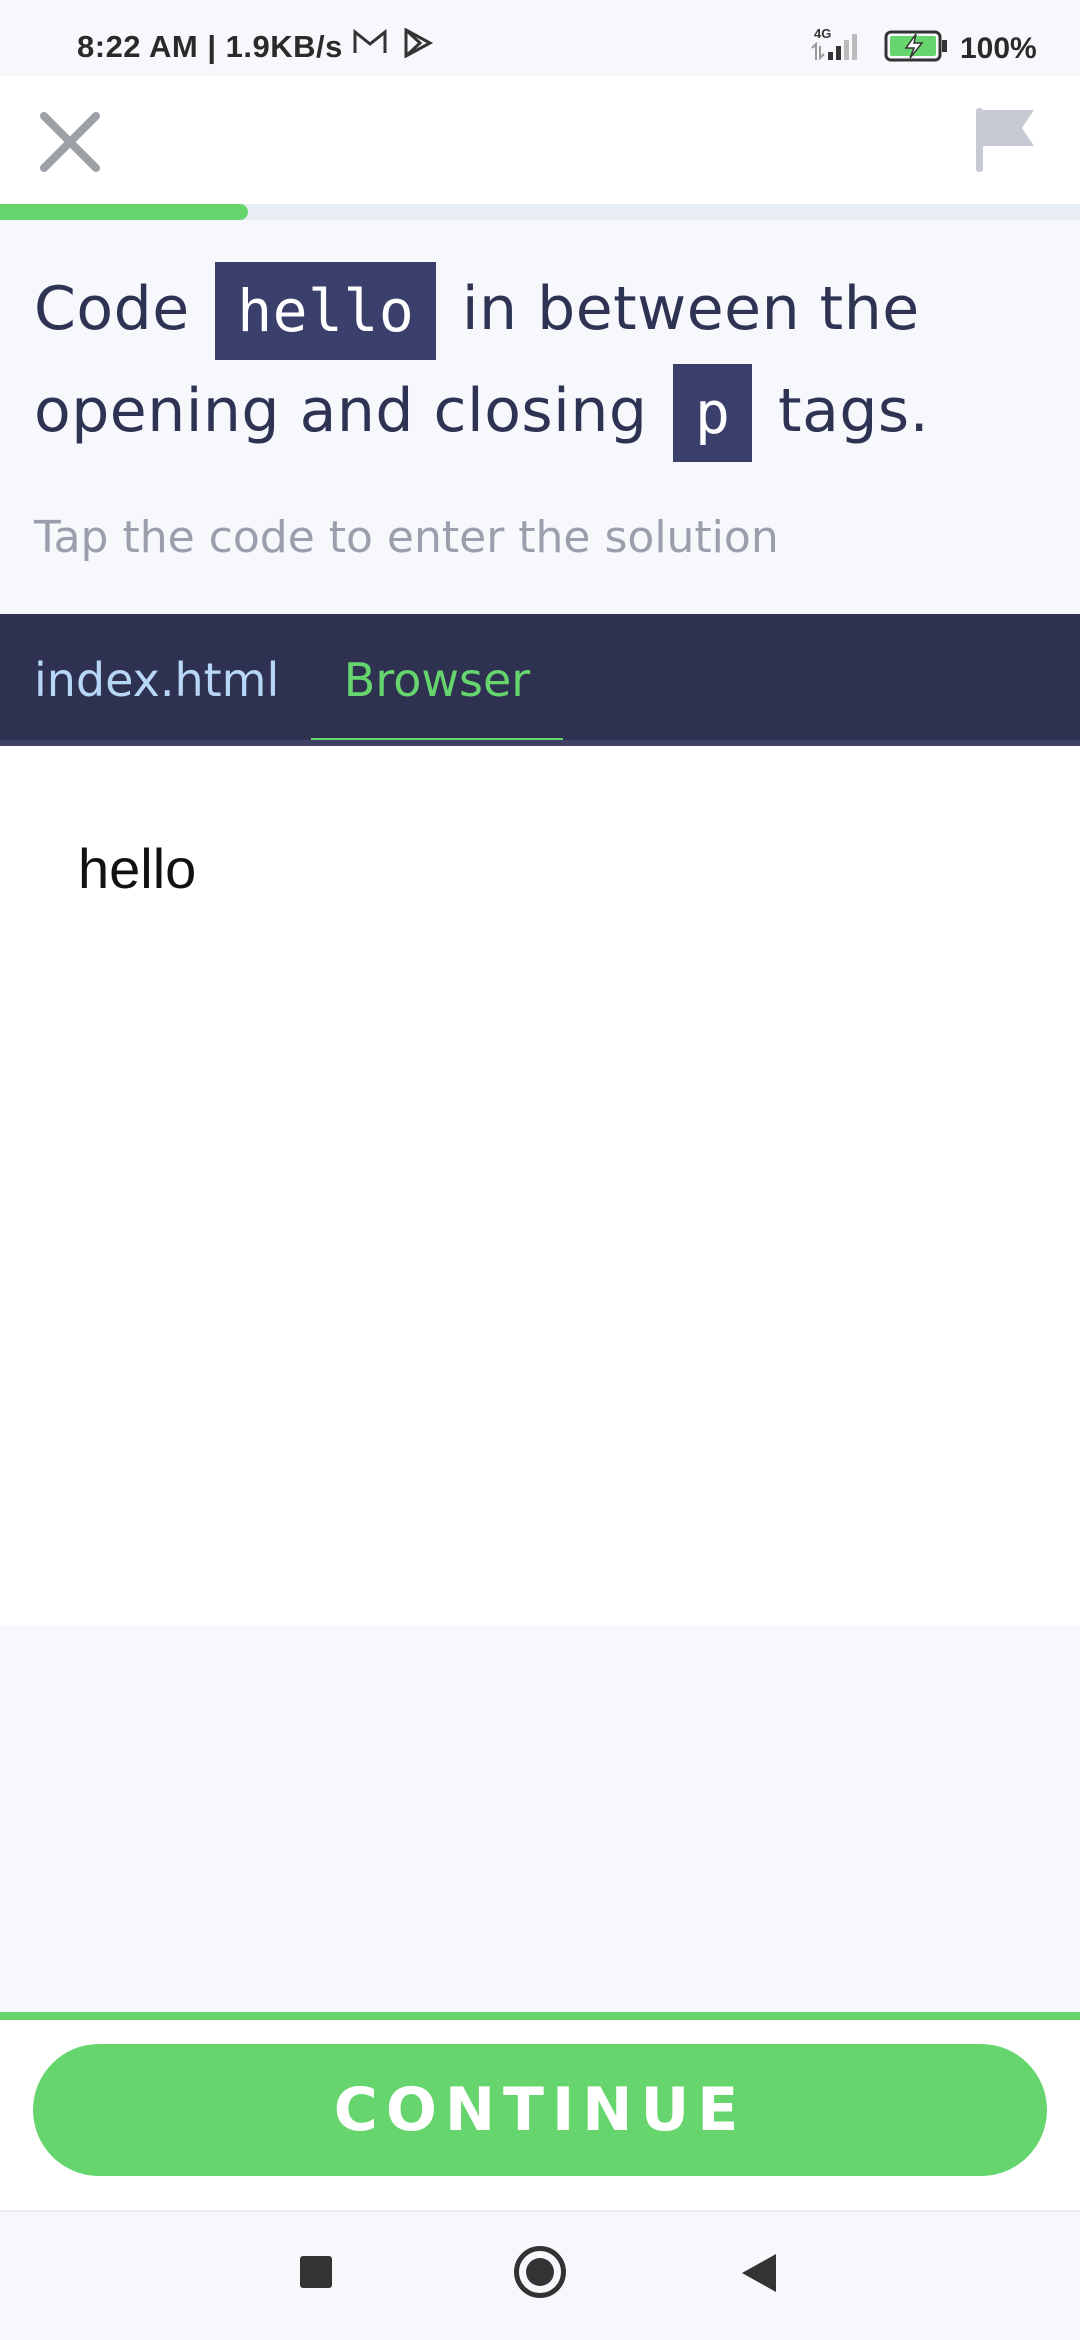 The width and height of the screenshot is (1080, 2340). Describe the element at coordinates (370, 46) in the screenshot. I see `mail-icon` at that location.